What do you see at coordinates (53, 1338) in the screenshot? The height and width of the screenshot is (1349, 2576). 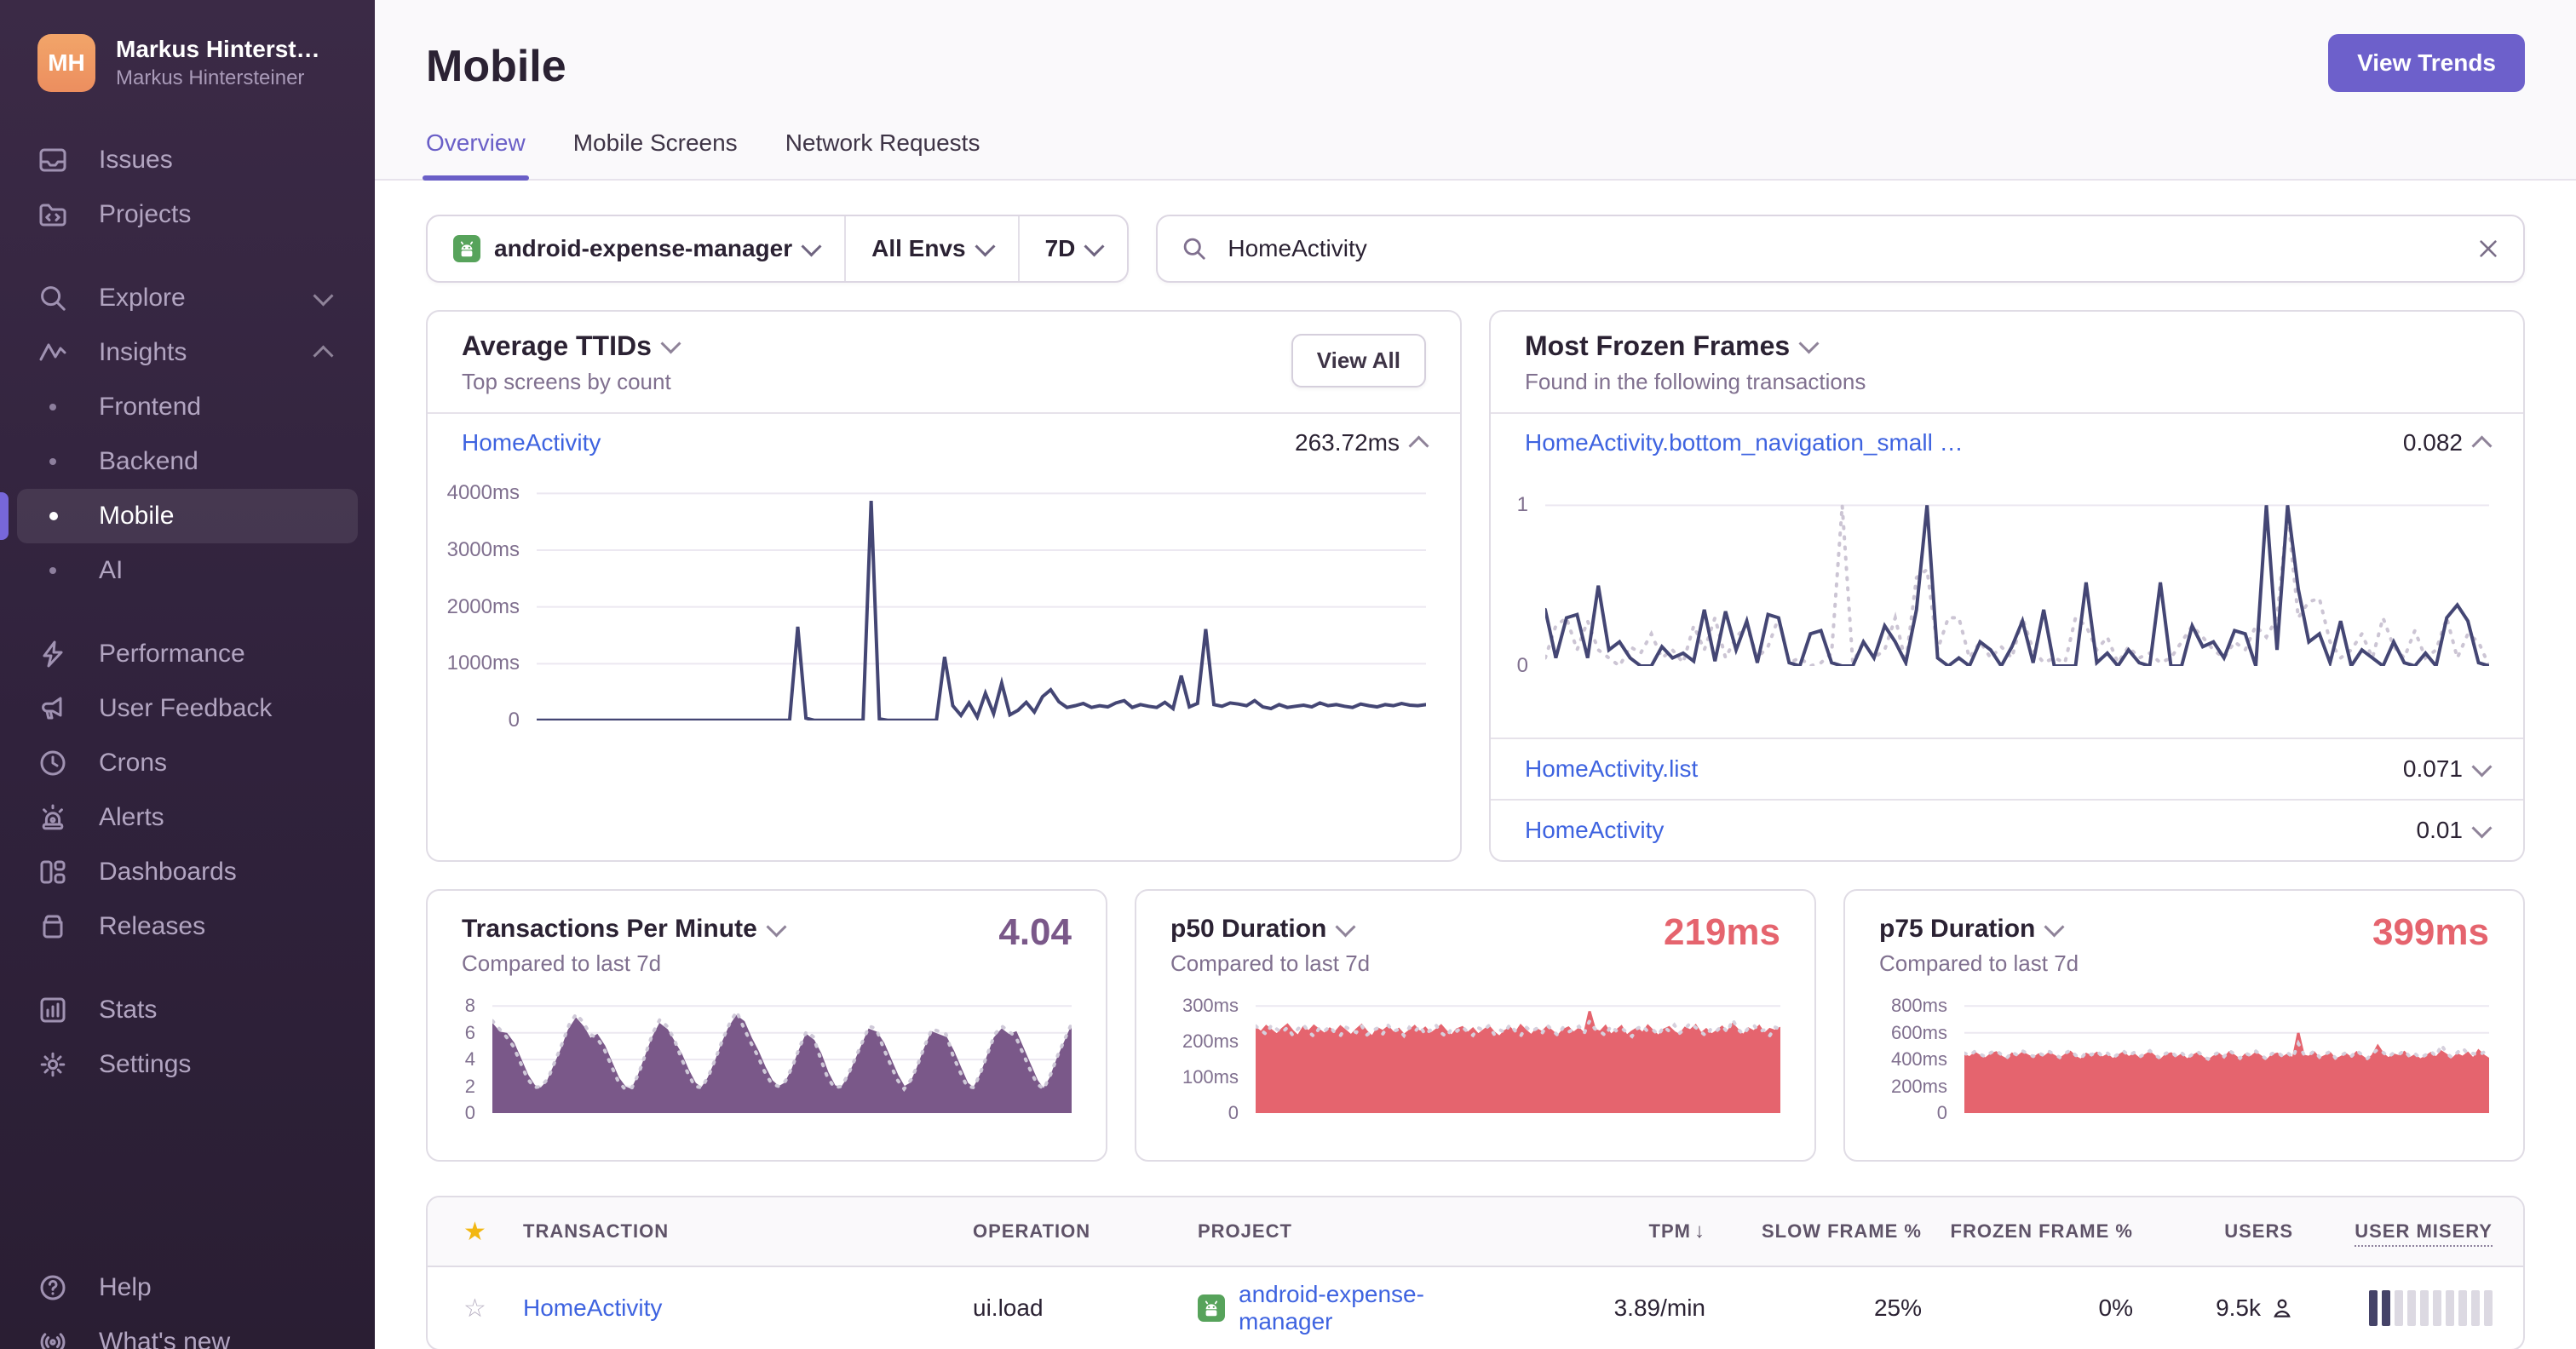 I see `broadcast-icon` at bounding box center [53, 1338].